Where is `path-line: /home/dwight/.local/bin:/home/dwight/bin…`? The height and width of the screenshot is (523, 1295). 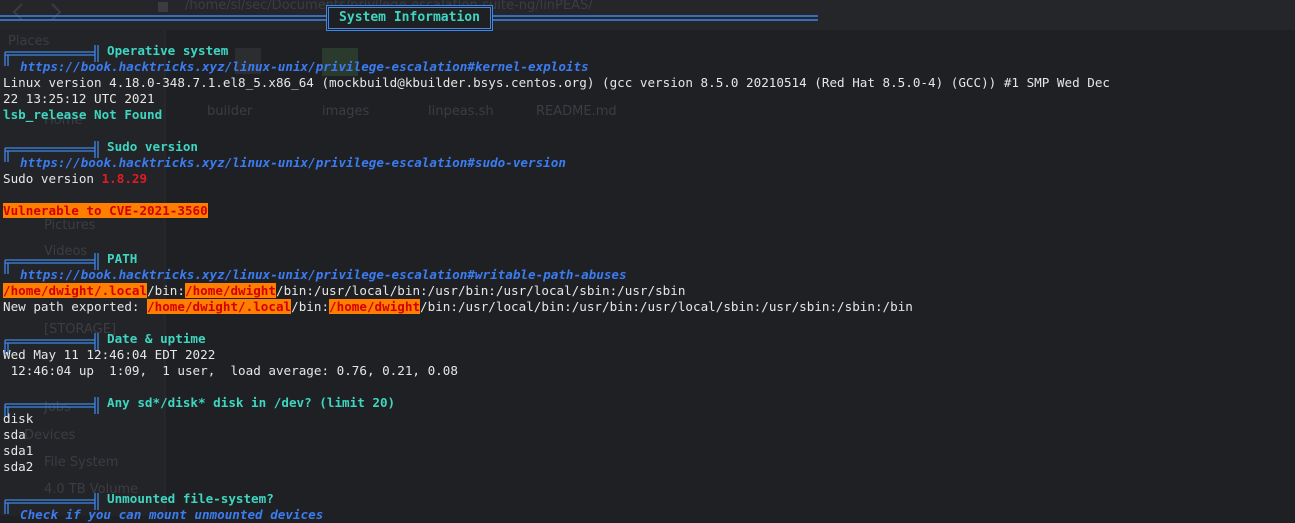
path-line: /home/dwight/.local/bin:/home/dwight/bin… is located at coordinates (344, 291).